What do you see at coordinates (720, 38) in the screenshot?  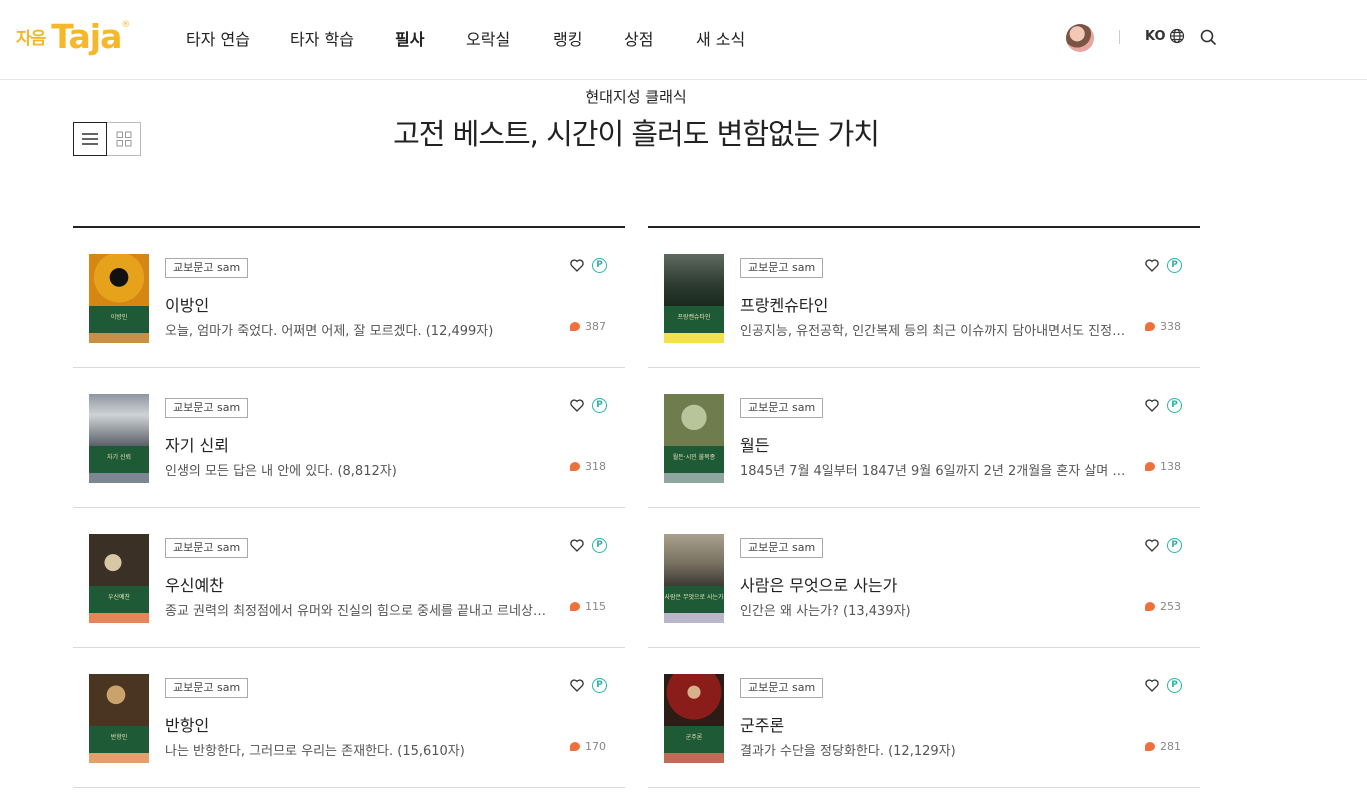 I see `nav-item-news: 새 소식` at bounding box center [720, 38].